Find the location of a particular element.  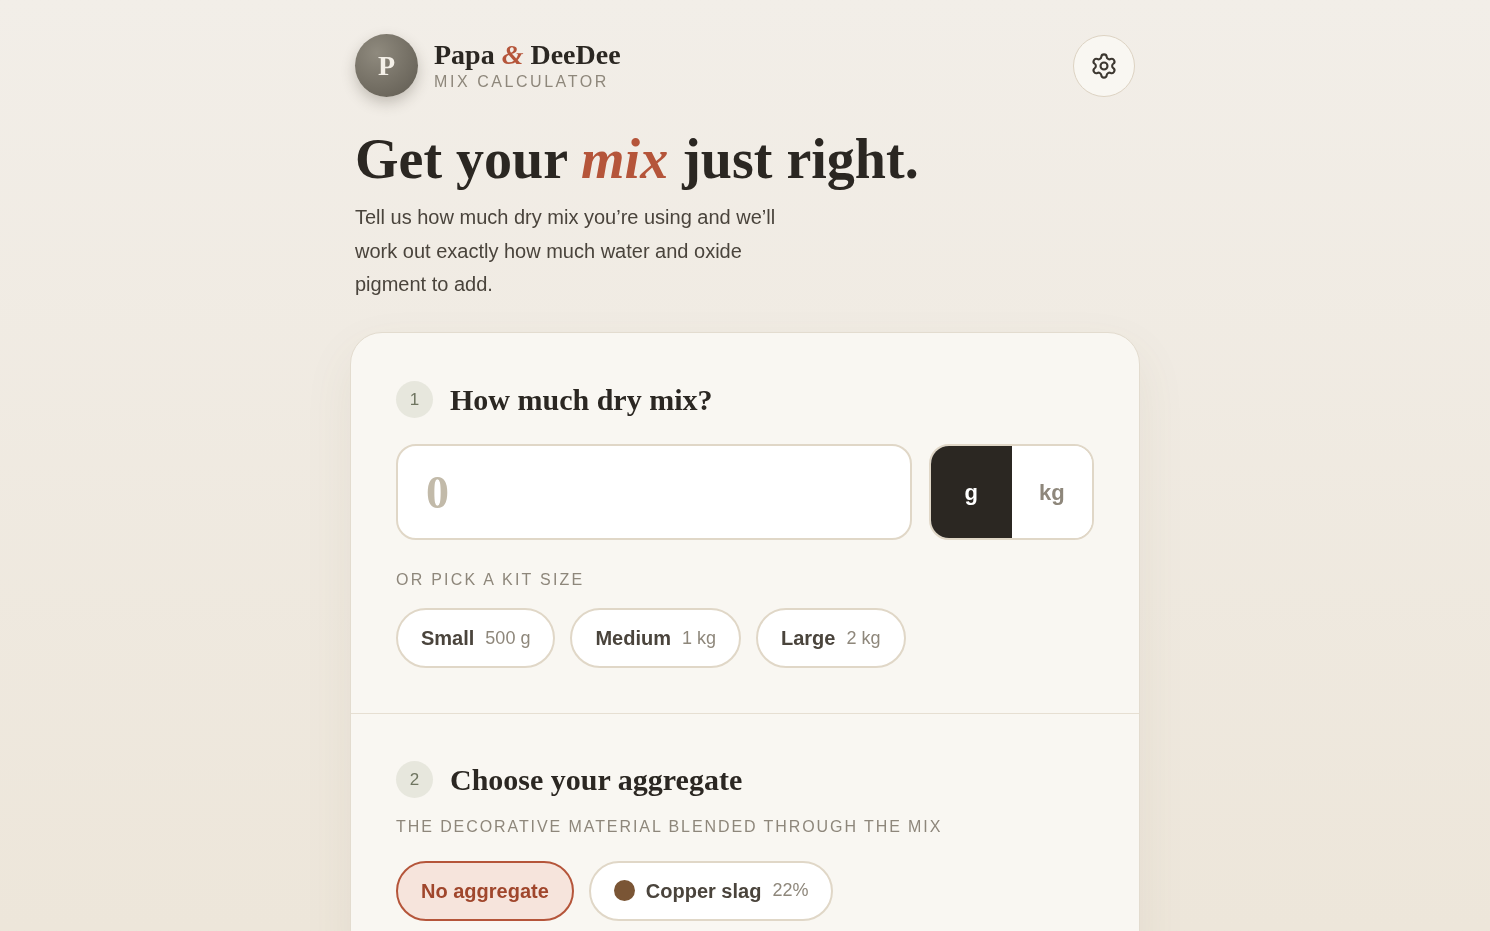

kit-size-chip: Large 2 kg is located at coordinates (831, 638).